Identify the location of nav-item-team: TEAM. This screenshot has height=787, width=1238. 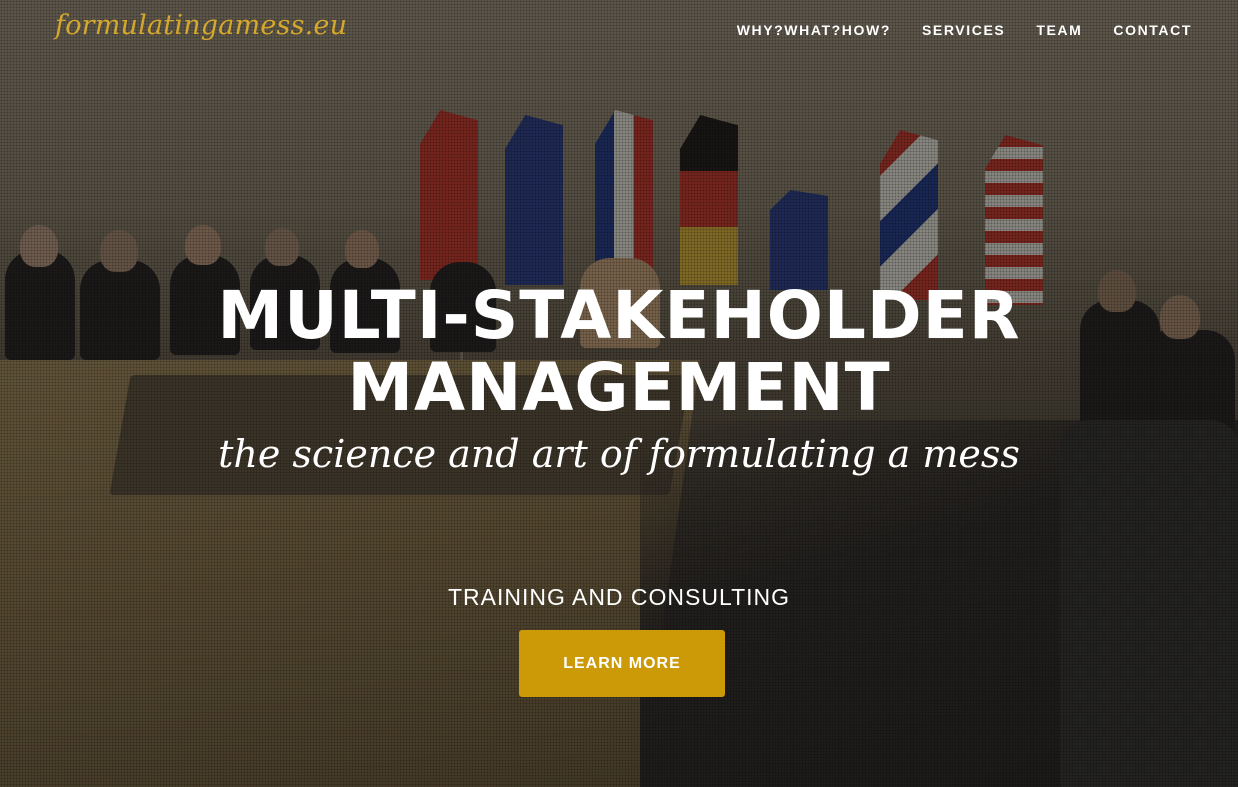
(1059, 30).